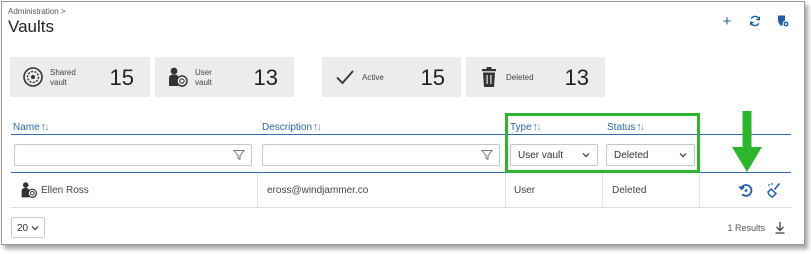 The width and height of the screenshot is (811, 254). I want to click on column-header-name: Name ↑↓, so click(31, 127).